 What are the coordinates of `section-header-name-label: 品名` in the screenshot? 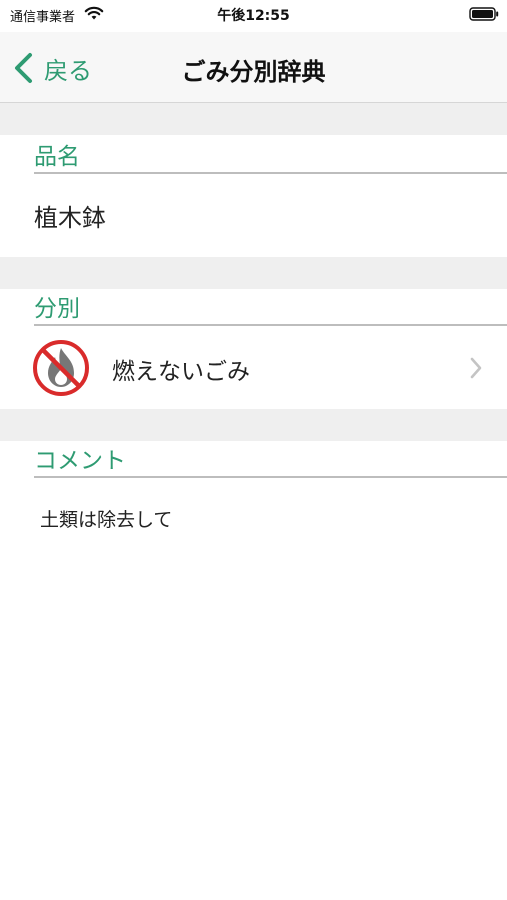 It's located at (57, 157).